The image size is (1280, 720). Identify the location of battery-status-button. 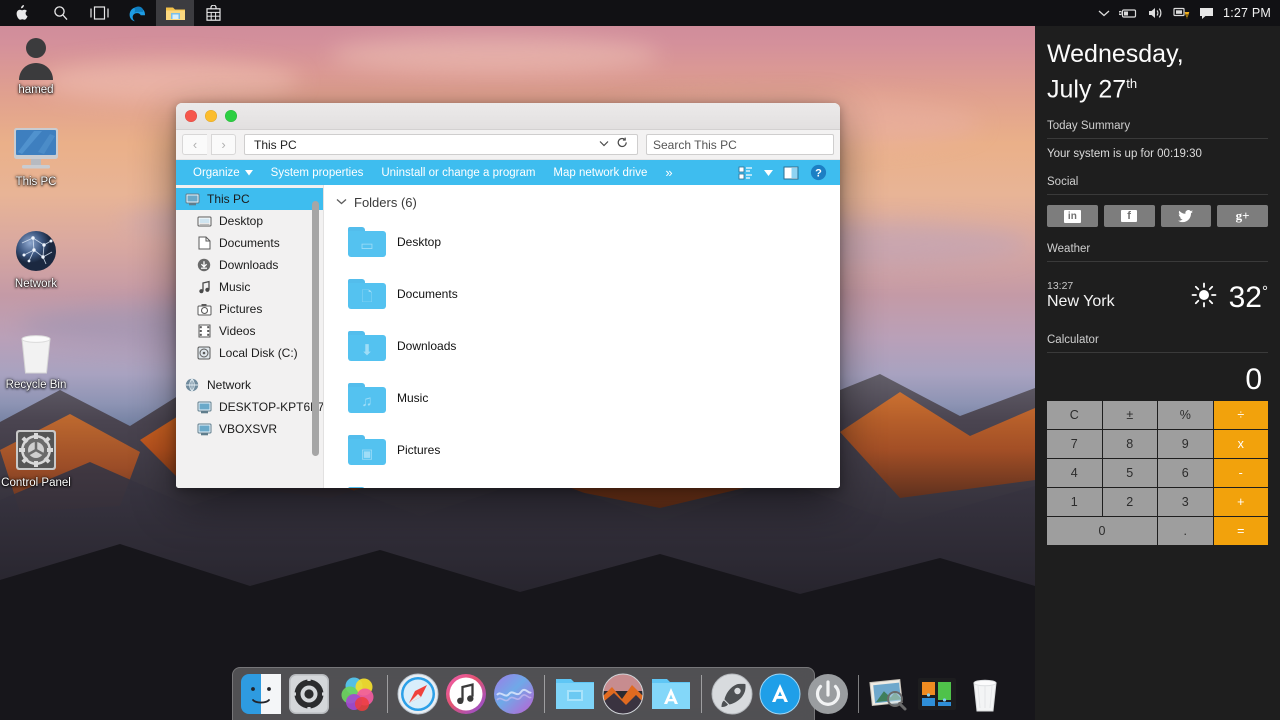
(1128, 13).